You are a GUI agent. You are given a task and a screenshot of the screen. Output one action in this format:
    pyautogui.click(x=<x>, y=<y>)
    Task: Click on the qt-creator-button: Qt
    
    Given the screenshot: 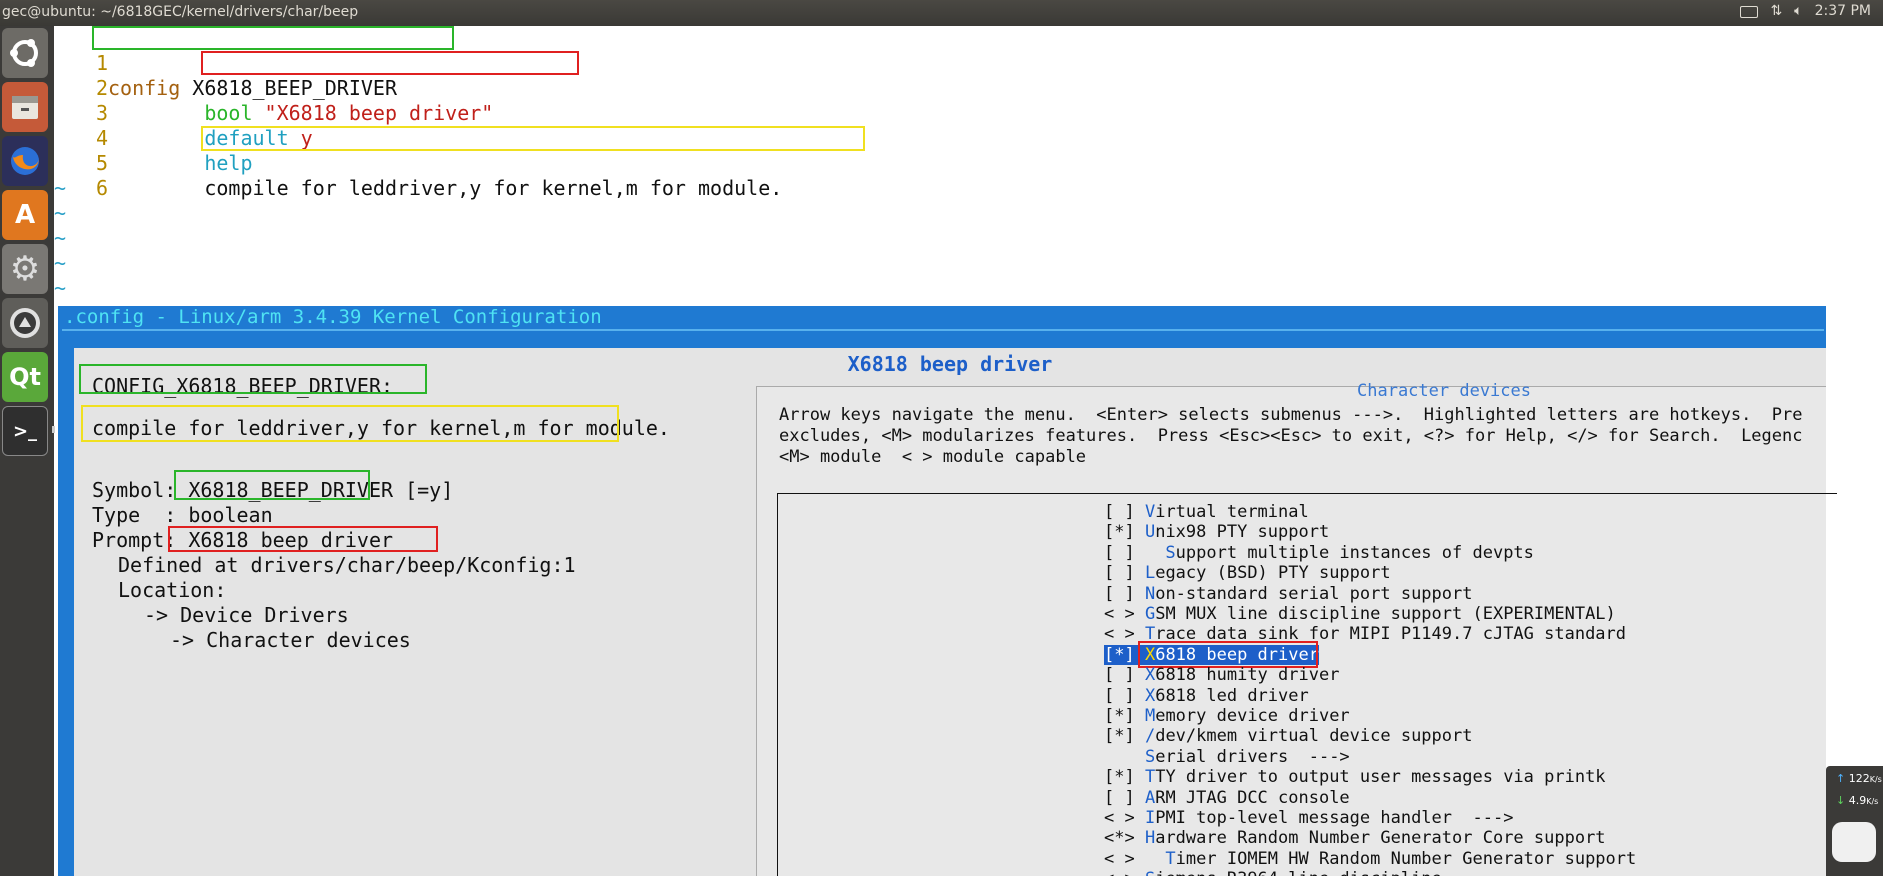 What is the action you would take?
    pyautogui.click(x=25, y=377)
    